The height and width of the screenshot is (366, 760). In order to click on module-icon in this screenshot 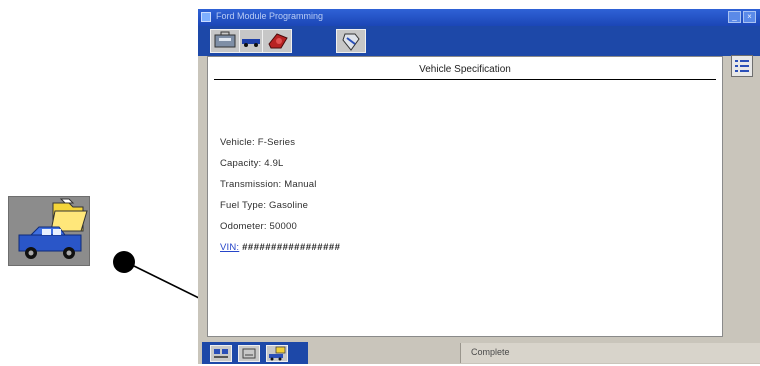, I will do `click(249, 353)`.